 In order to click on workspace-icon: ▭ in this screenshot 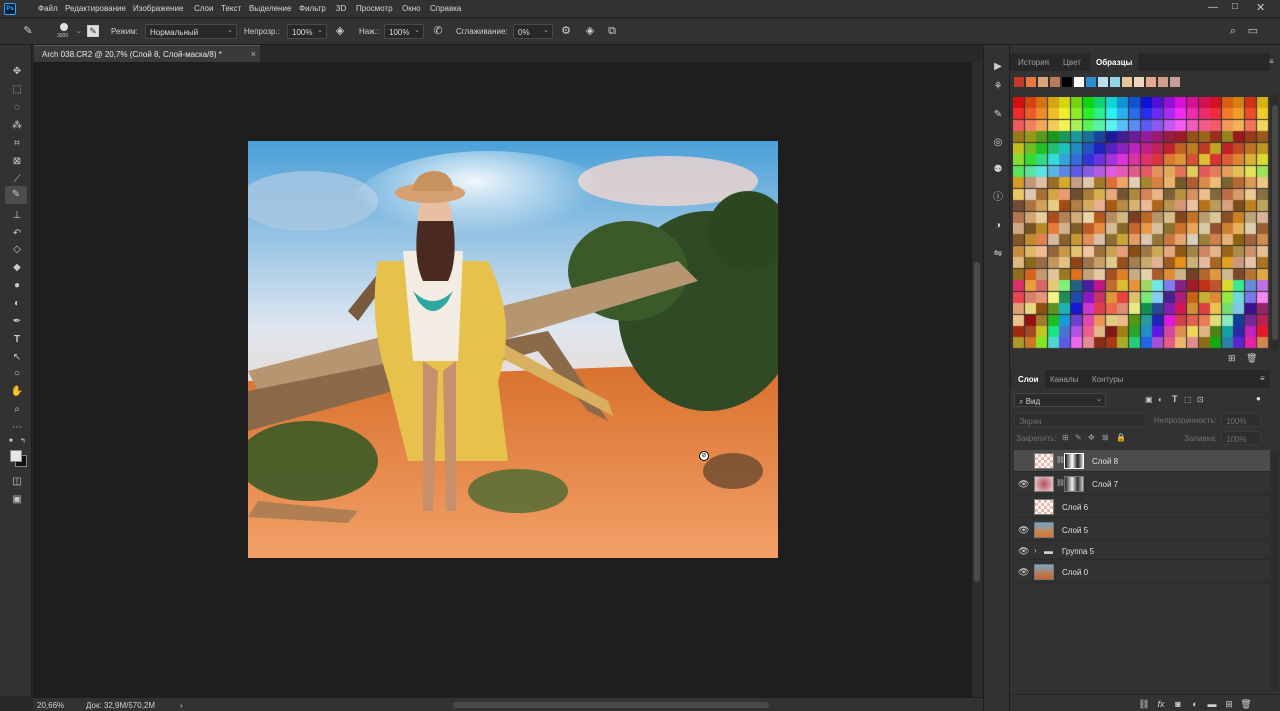, I will do `click(1253, 31)`.